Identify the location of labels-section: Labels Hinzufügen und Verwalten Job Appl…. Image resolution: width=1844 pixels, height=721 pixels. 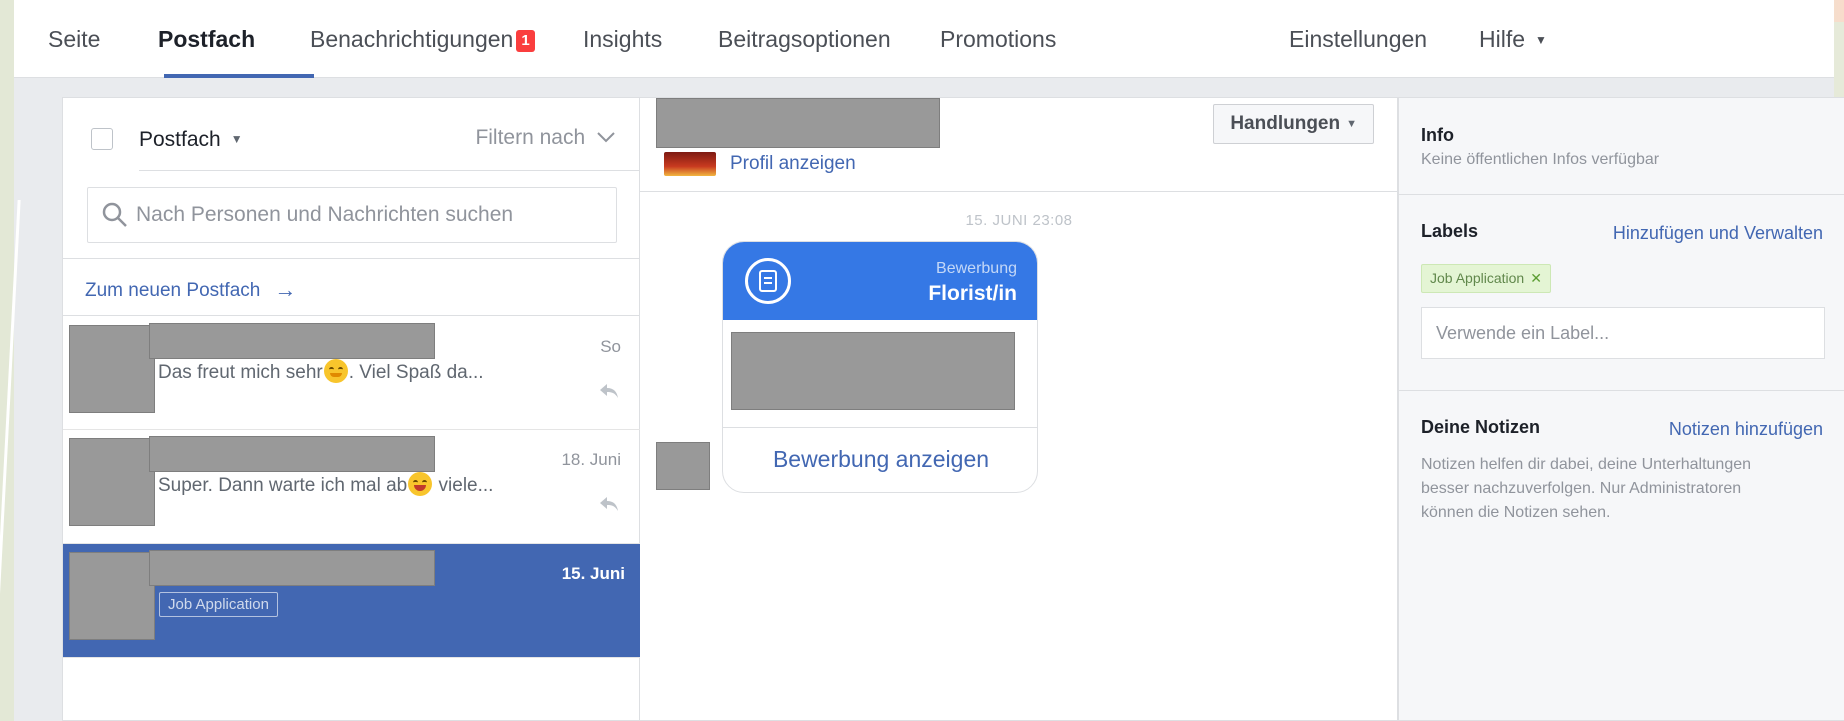
(1621, 293).